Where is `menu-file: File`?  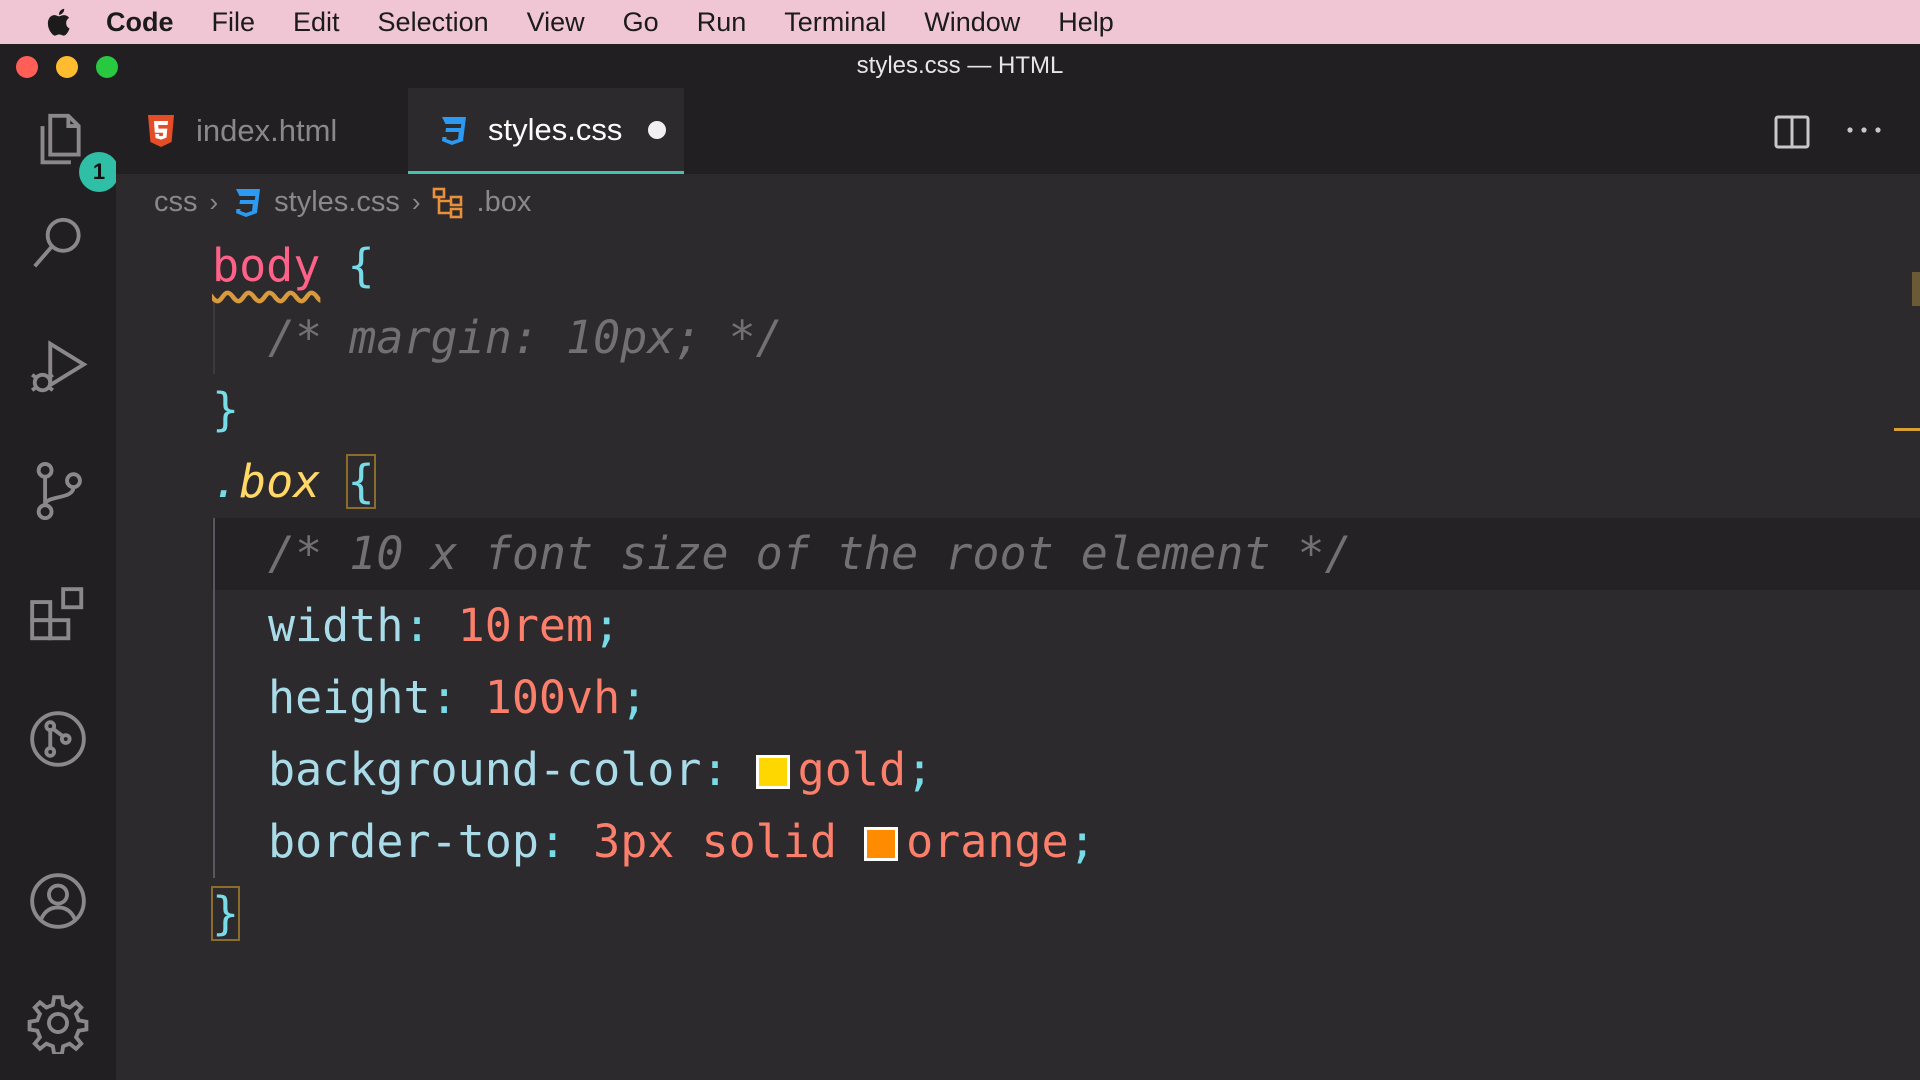 menu-file: File is located at coordinates (234, 22).